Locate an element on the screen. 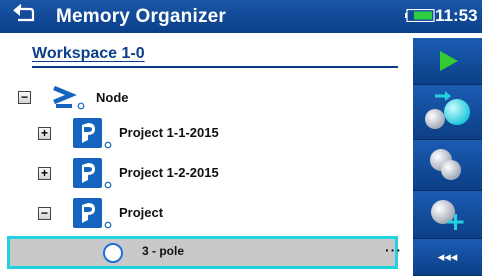 The width and height of the screenshot is (482, 276). clone-icon is located at coordinates (445, 164).